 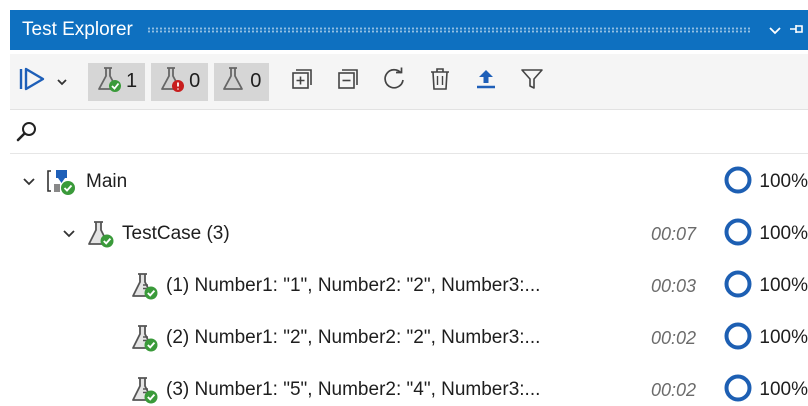 I want to click on refresh-icon, so click(x=394, y=81).